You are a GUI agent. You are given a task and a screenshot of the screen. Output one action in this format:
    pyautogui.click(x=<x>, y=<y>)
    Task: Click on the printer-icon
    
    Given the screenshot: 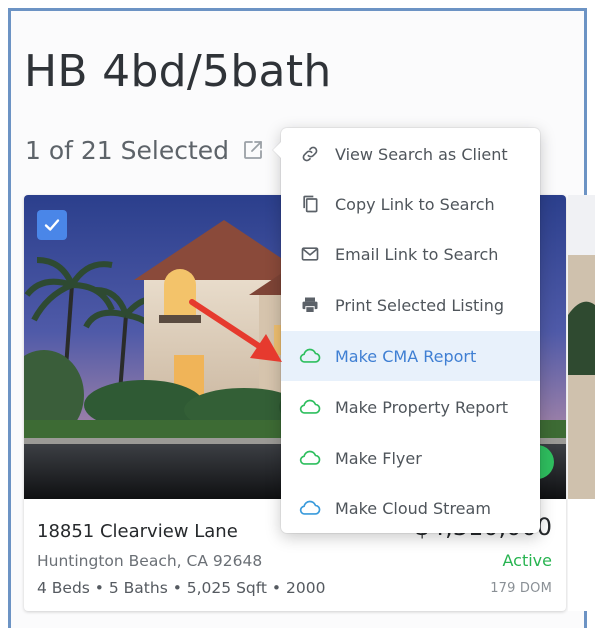 What is the action you would take?
    pyautogui.click(x=310, y=305)
    